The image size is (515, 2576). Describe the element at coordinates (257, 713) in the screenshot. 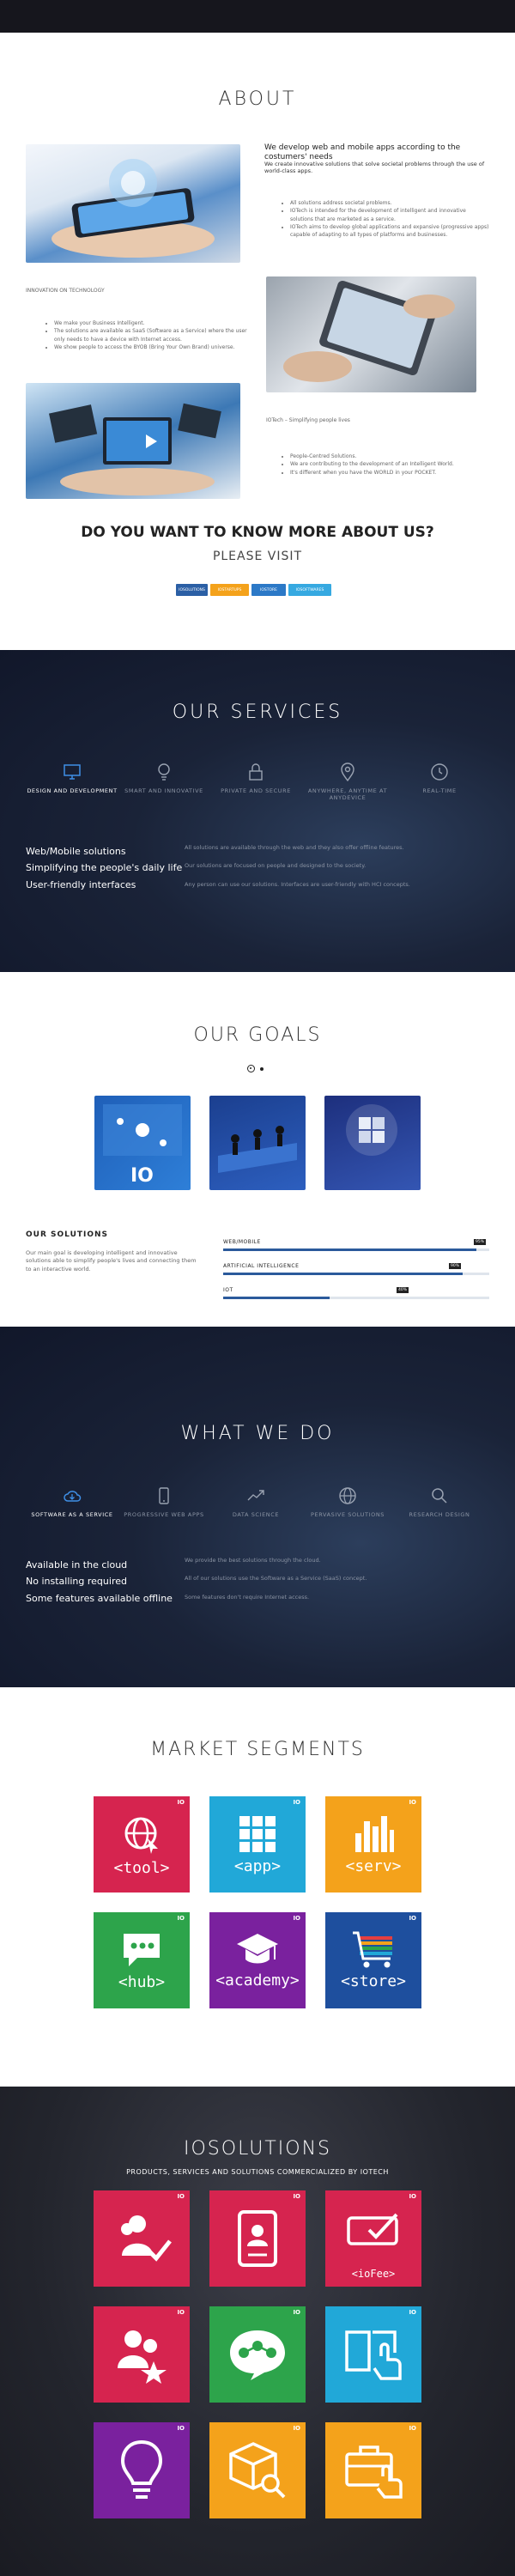

I see `services-title: OUR SERVICES` at that location.